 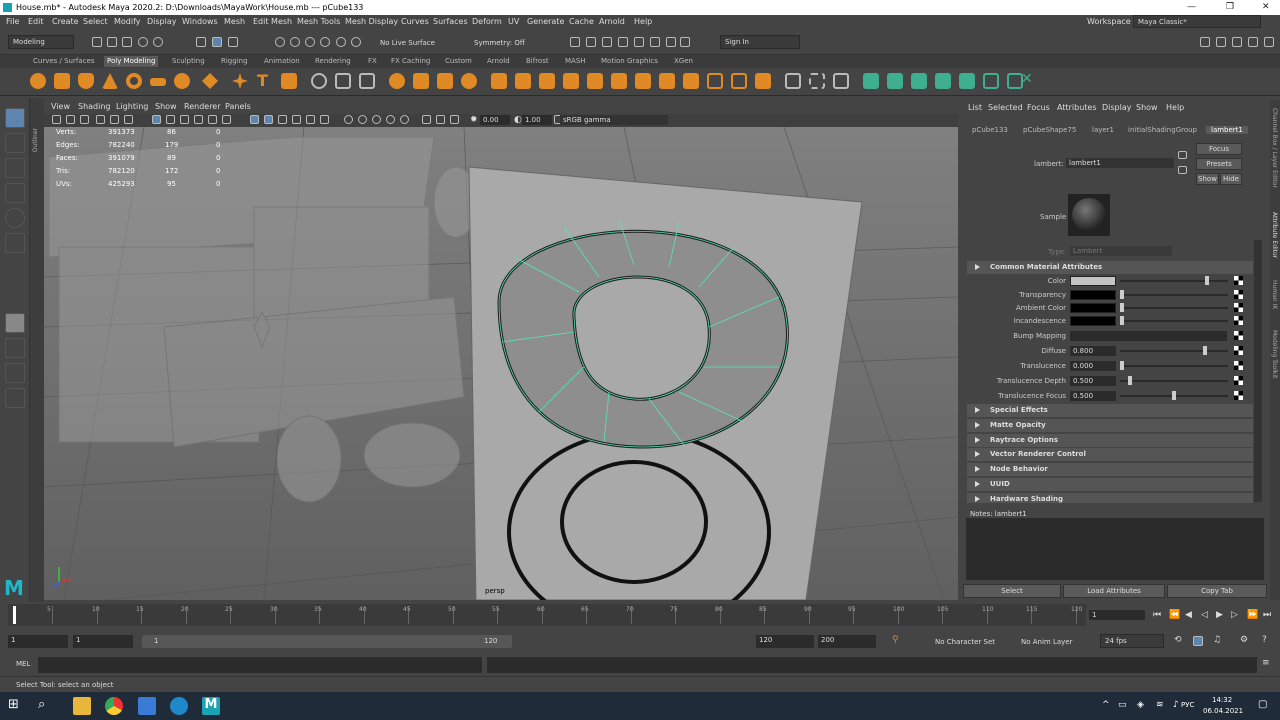 What do you see at coordinates (362, 119) in the screenshot?
I see `screen-space-ao-icon` at bounding box center [362, 119].